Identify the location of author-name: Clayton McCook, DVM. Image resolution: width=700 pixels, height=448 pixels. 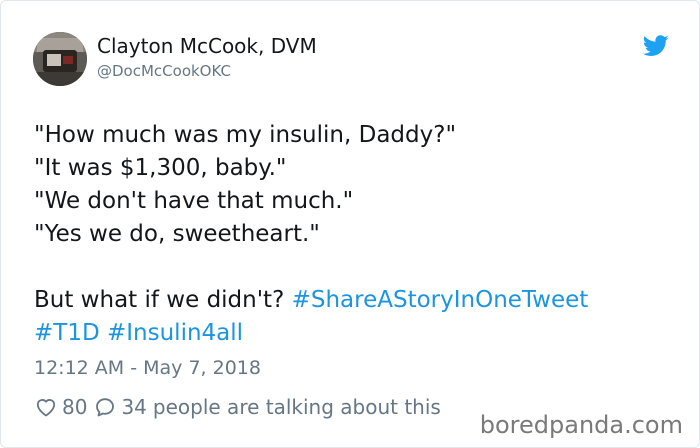
(207, 46).